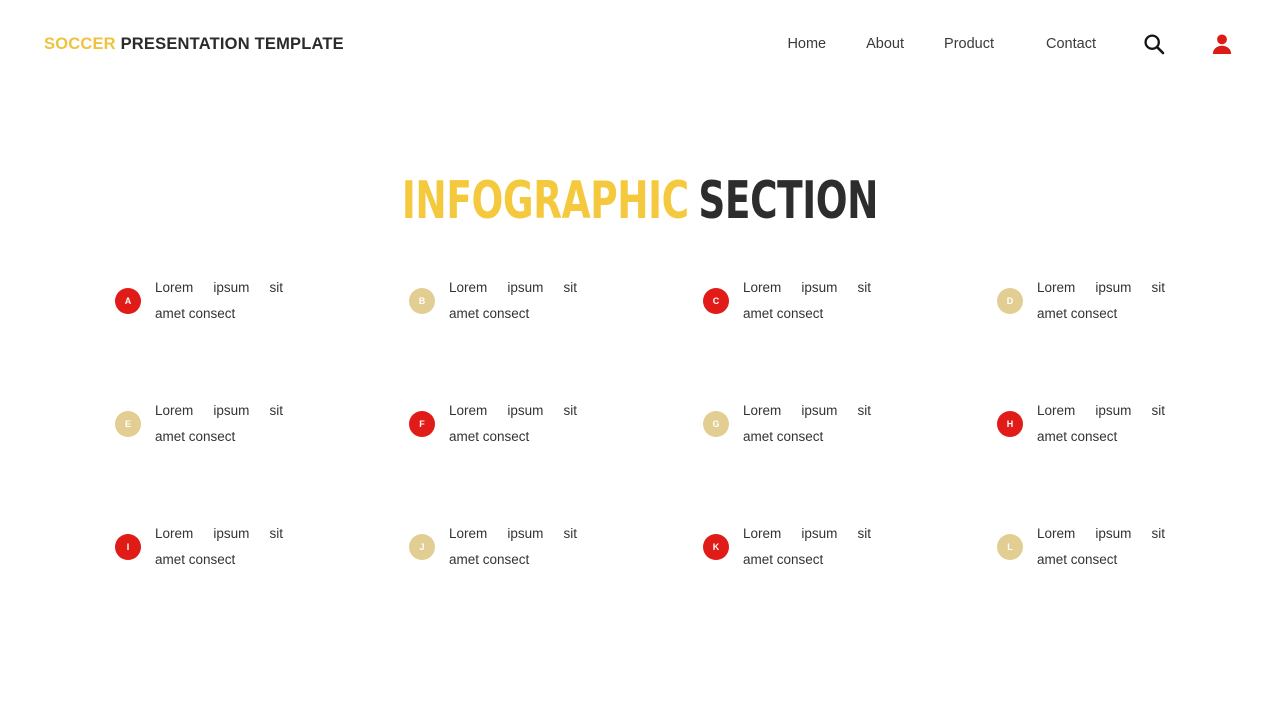 The image size is (1280, 720). What do you see at coordinates (1138, 336) in the screenshot?
I see `infographic-item-d: D Lorem ipsum sit amet consect` at bounding box center [1138, 336].